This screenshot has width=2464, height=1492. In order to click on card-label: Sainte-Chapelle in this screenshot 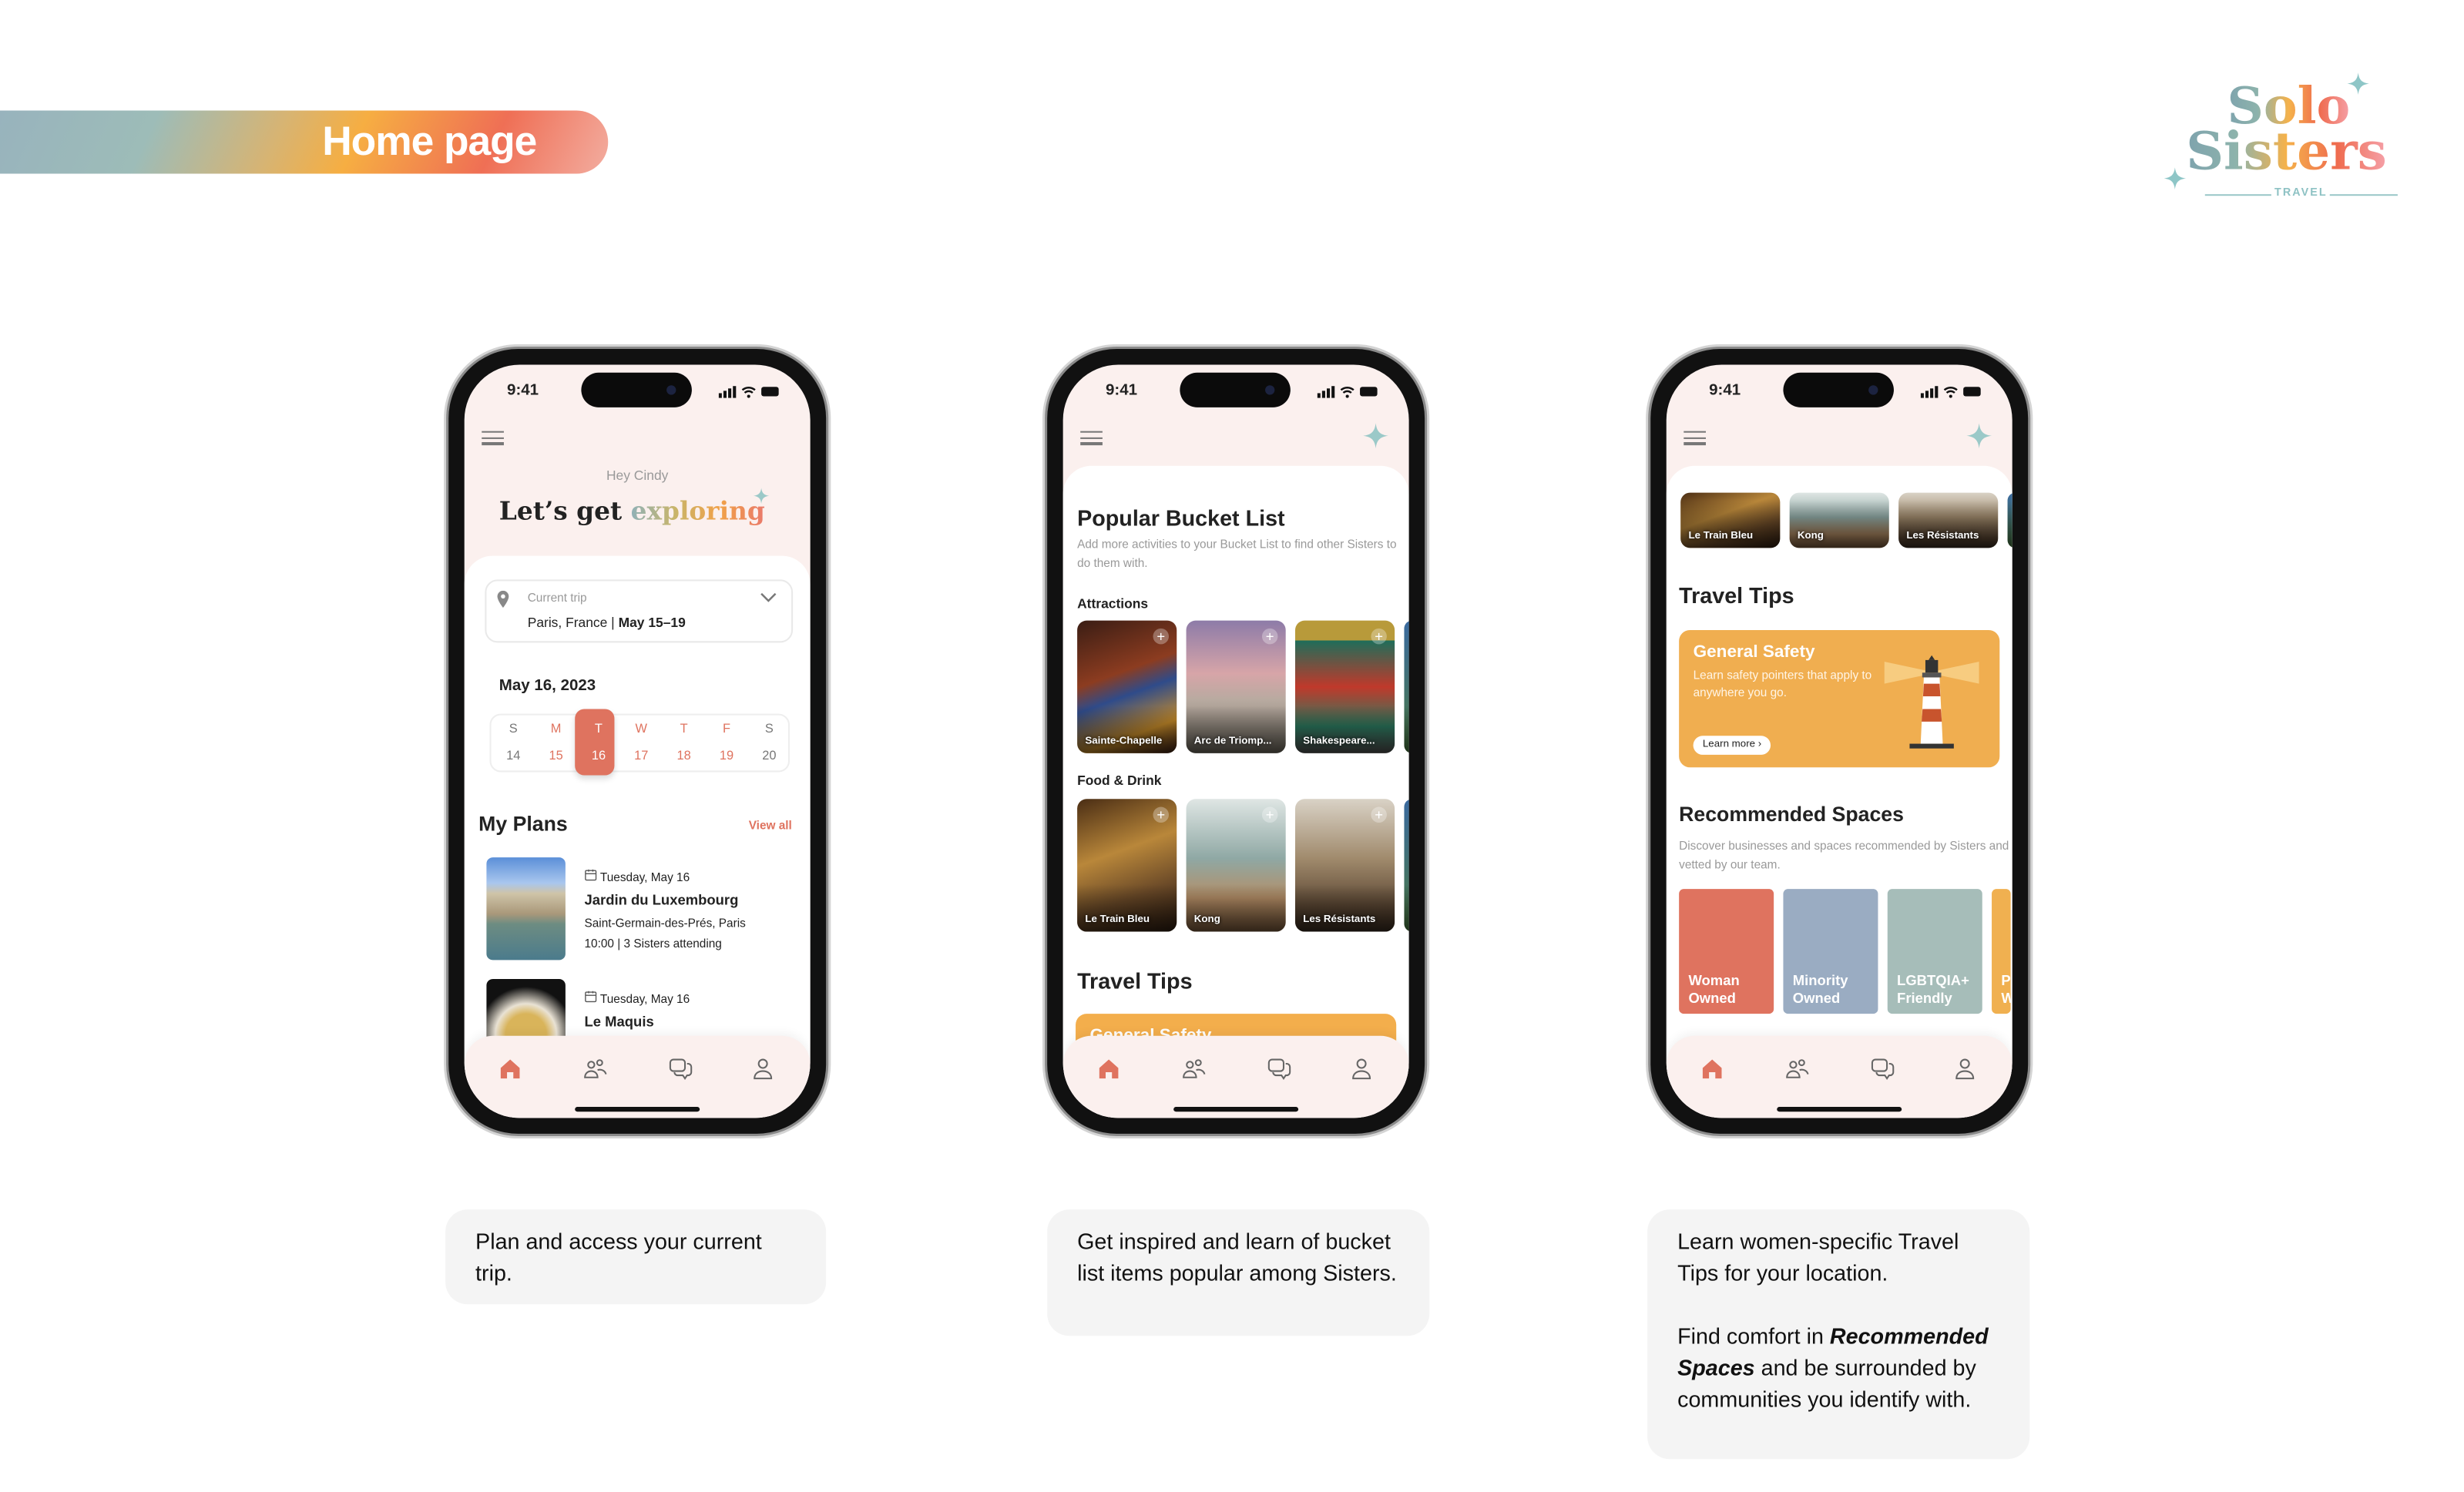, I will do `click(1124, 741)`.